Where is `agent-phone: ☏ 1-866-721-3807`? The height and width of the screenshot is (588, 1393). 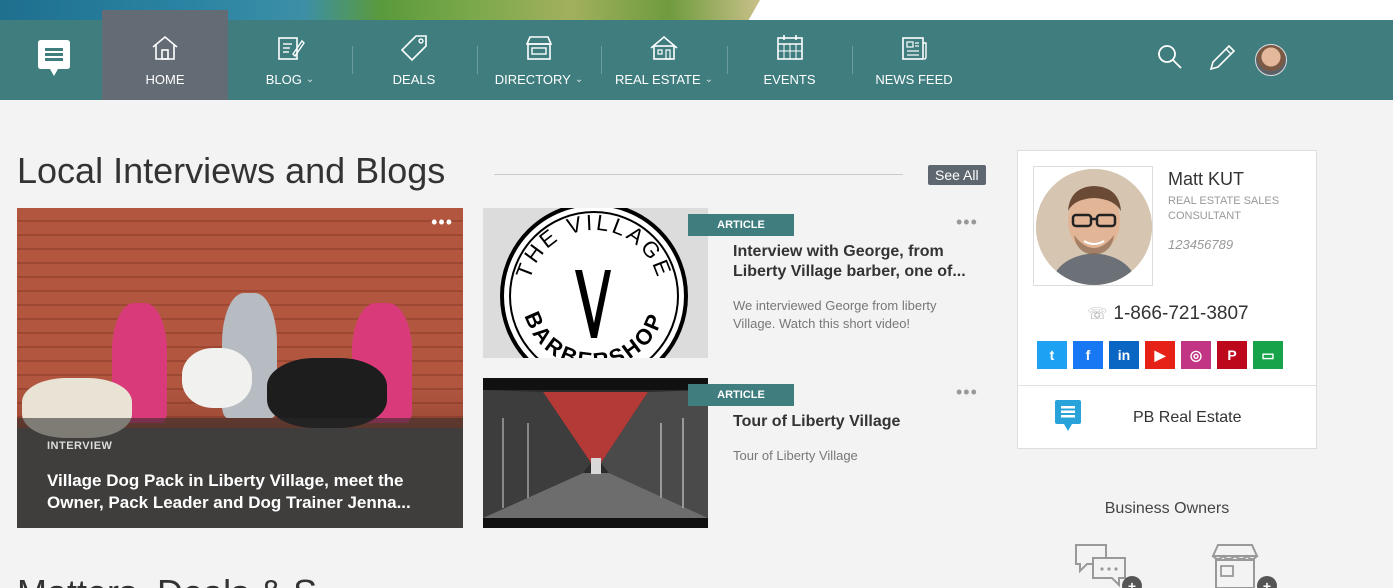 agent-phone: ☏ 1-866-721-3807 is located at coordinates (1168, 314).